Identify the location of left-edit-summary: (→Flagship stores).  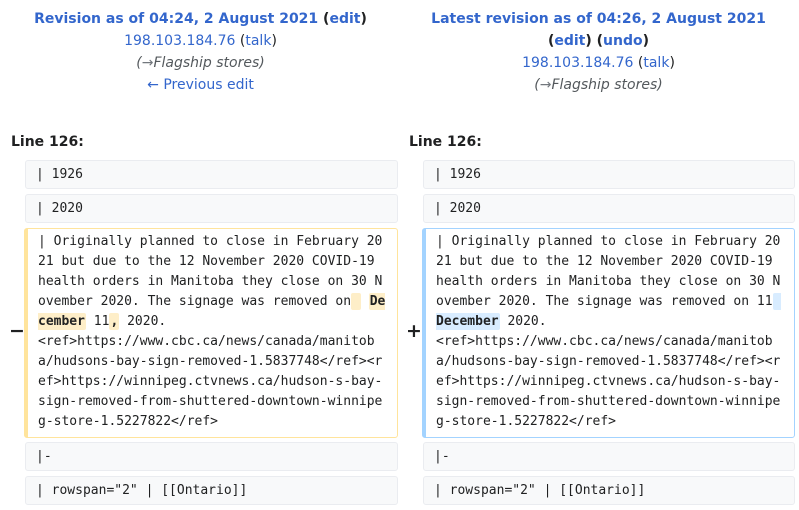
(200, 63).